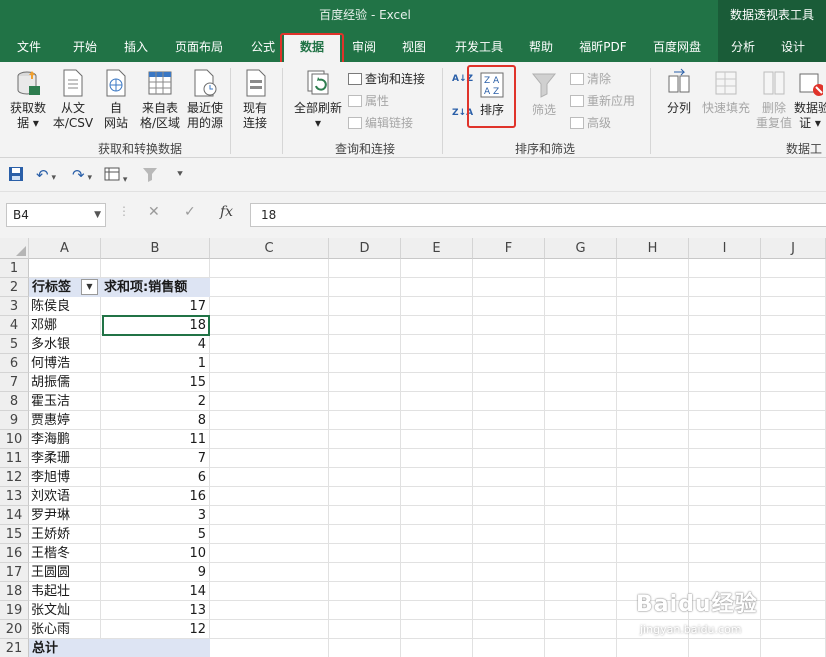 The height and width of the screenshot is (657, 826). I want to click on cancel-icon: ✕, so click(154, 212).